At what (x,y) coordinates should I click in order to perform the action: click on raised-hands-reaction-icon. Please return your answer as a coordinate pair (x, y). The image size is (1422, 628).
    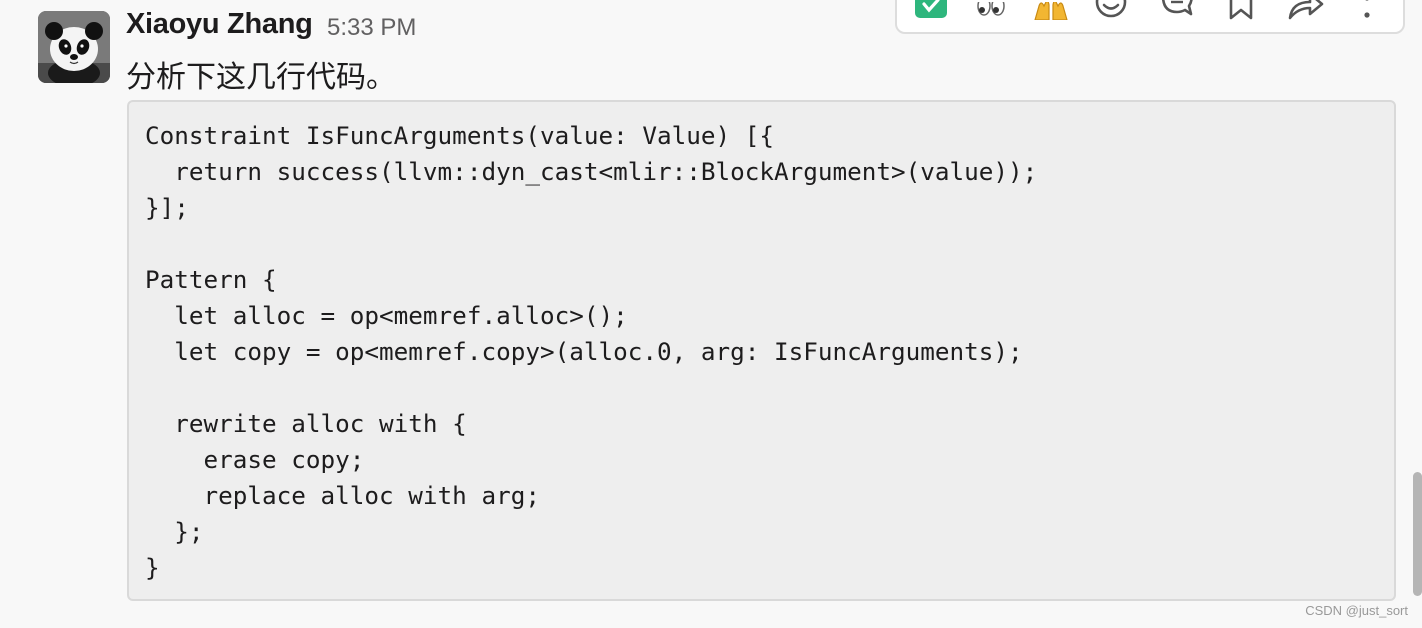
    Looking at the image, I should click on (1051, 11).